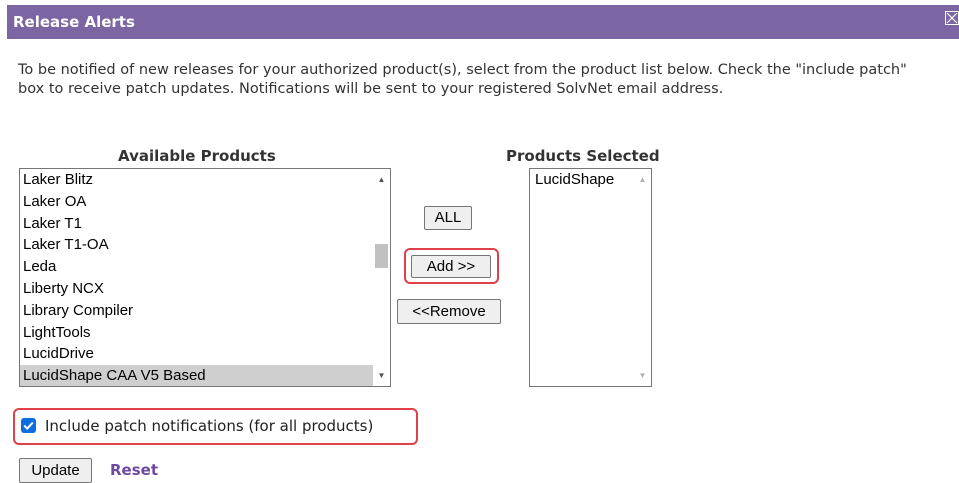 The image size is (959, 483). Describe the element at coordinates (205, 354) in the screenshot. I see `available-option: LucidDrive` at that location.